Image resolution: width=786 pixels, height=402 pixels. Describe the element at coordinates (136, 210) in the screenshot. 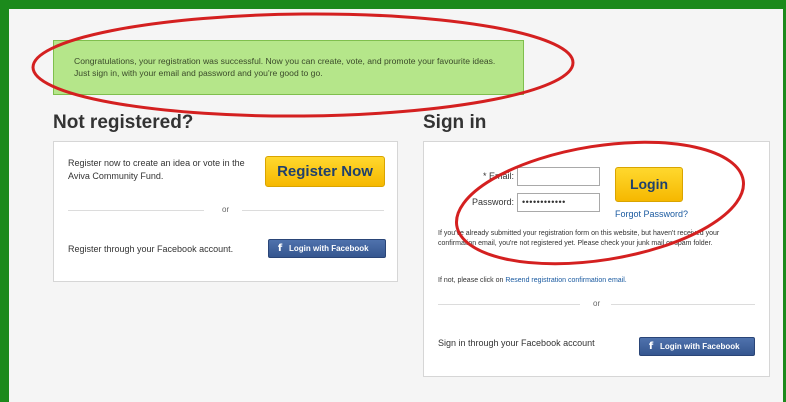

I see `register-divider-left` at that location.